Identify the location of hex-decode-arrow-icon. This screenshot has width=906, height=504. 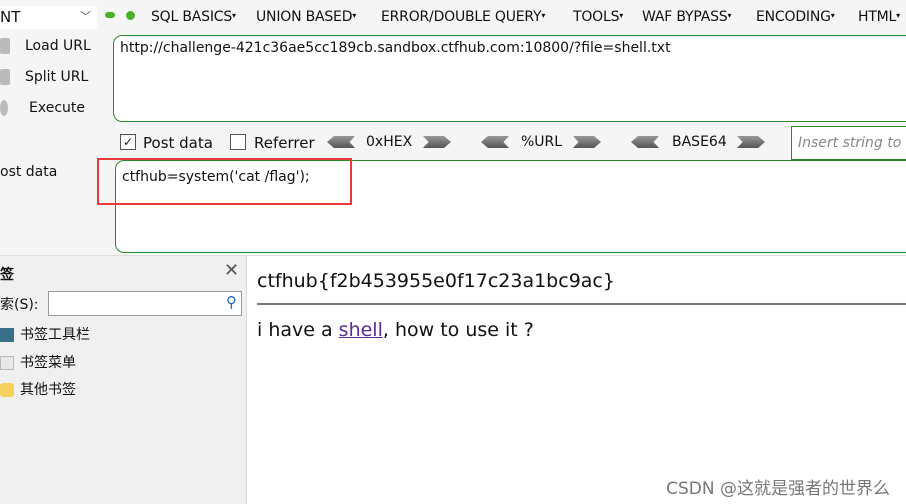
(341, 142).